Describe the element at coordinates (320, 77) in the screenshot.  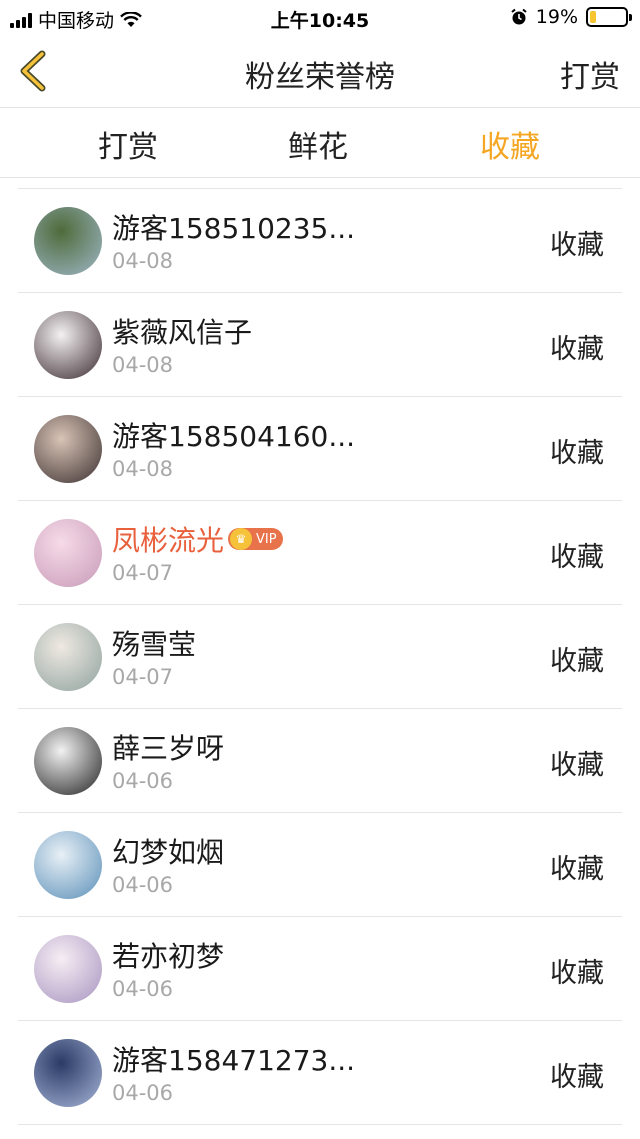
I see `page-title: 粉丝荣誉榜` at that location.